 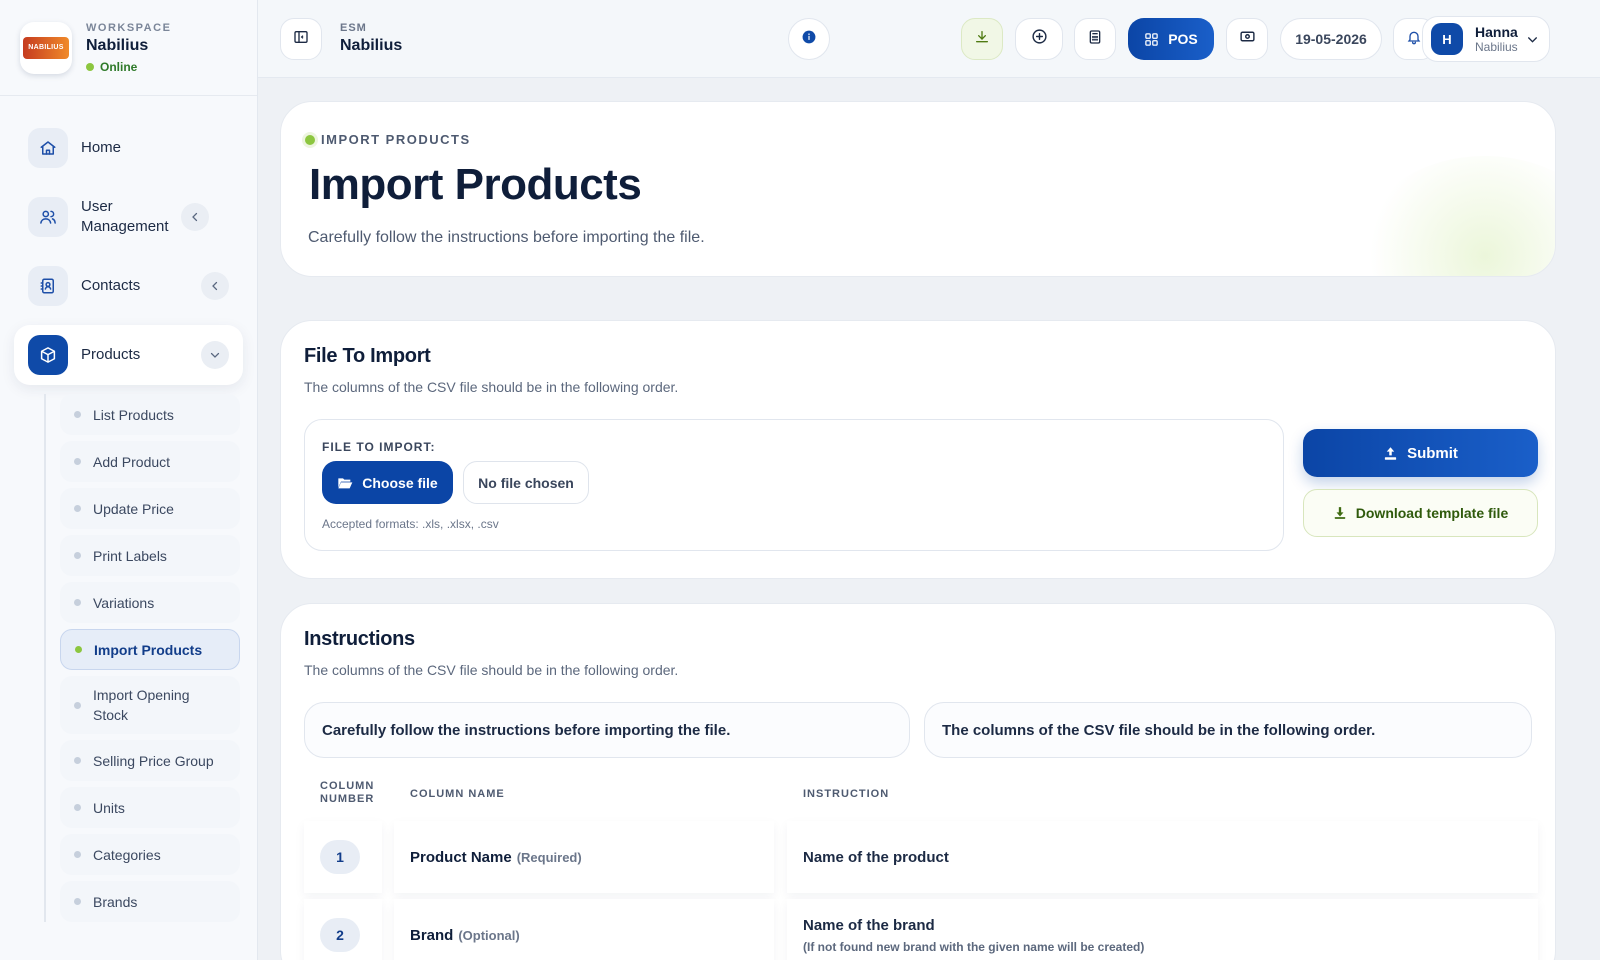 What do you see at coordinates (133, 508) in the screenshot?
I see `sub-item-label: Update Price` at bounding box center [133, 508].